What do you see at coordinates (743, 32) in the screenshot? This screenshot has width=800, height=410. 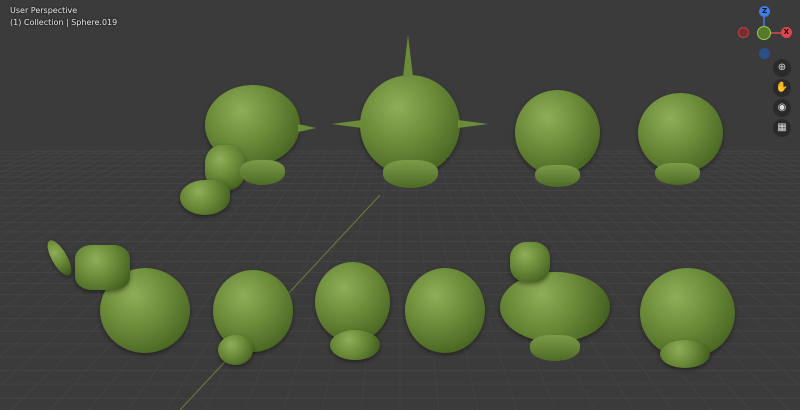 I see `gizmo-neg-x-axis` at bounding box center [743, 32].